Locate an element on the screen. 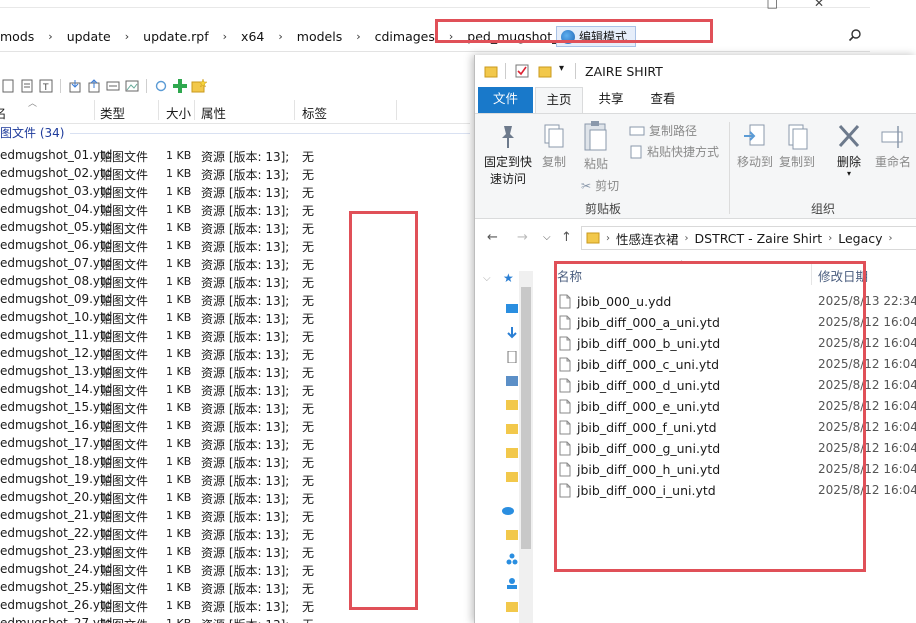 This screenshot has width=916, height=623. move-to-button: 移动到 is located at coordinates (755, 146).